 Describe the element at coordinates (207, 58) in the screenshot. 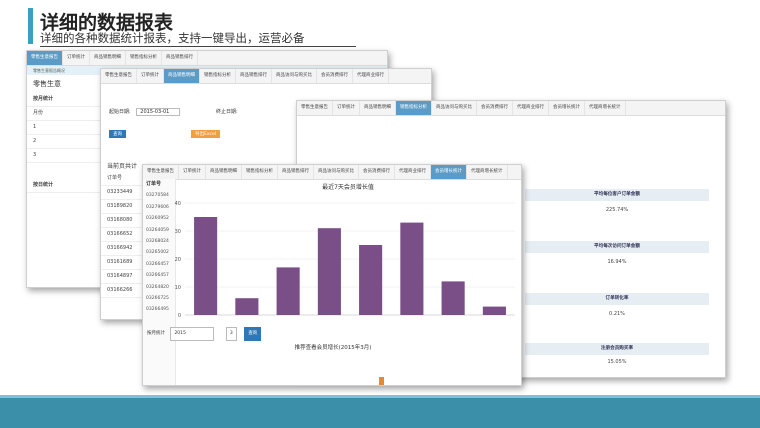

I see `tab-bar: 零售生意报告 订单统计 商品销售明细 销售指标分析 商品销售排行` at that location.